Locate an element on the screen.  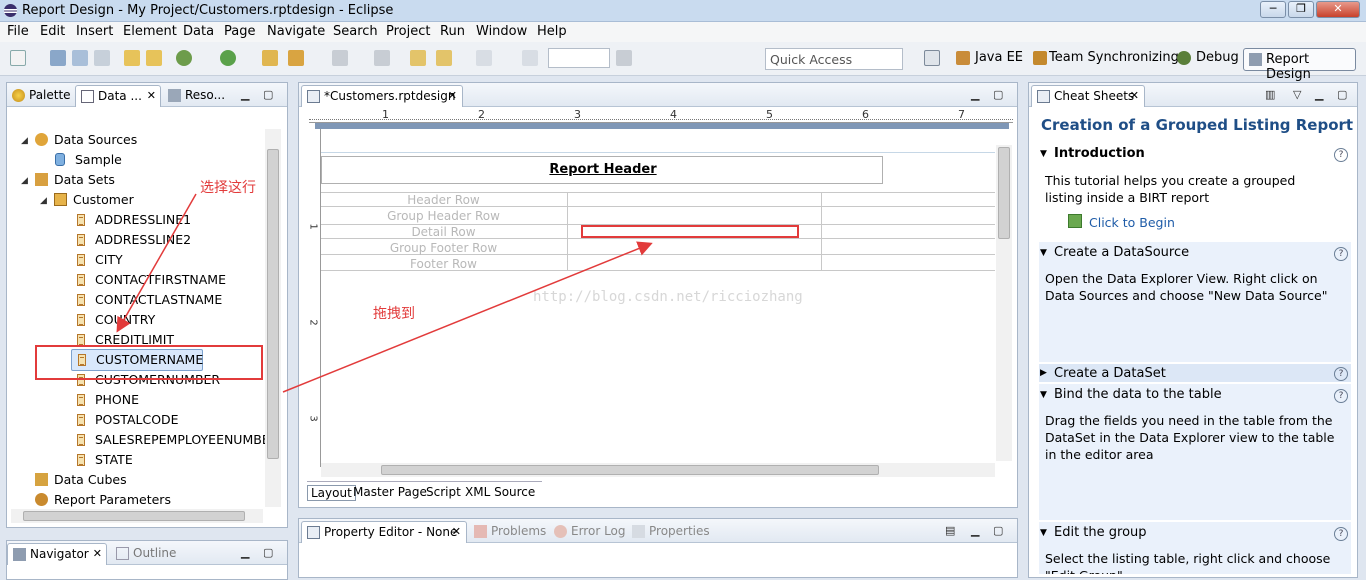
tree-column-row: ADDRESSLINE1 is located at coordinates (134, 221).